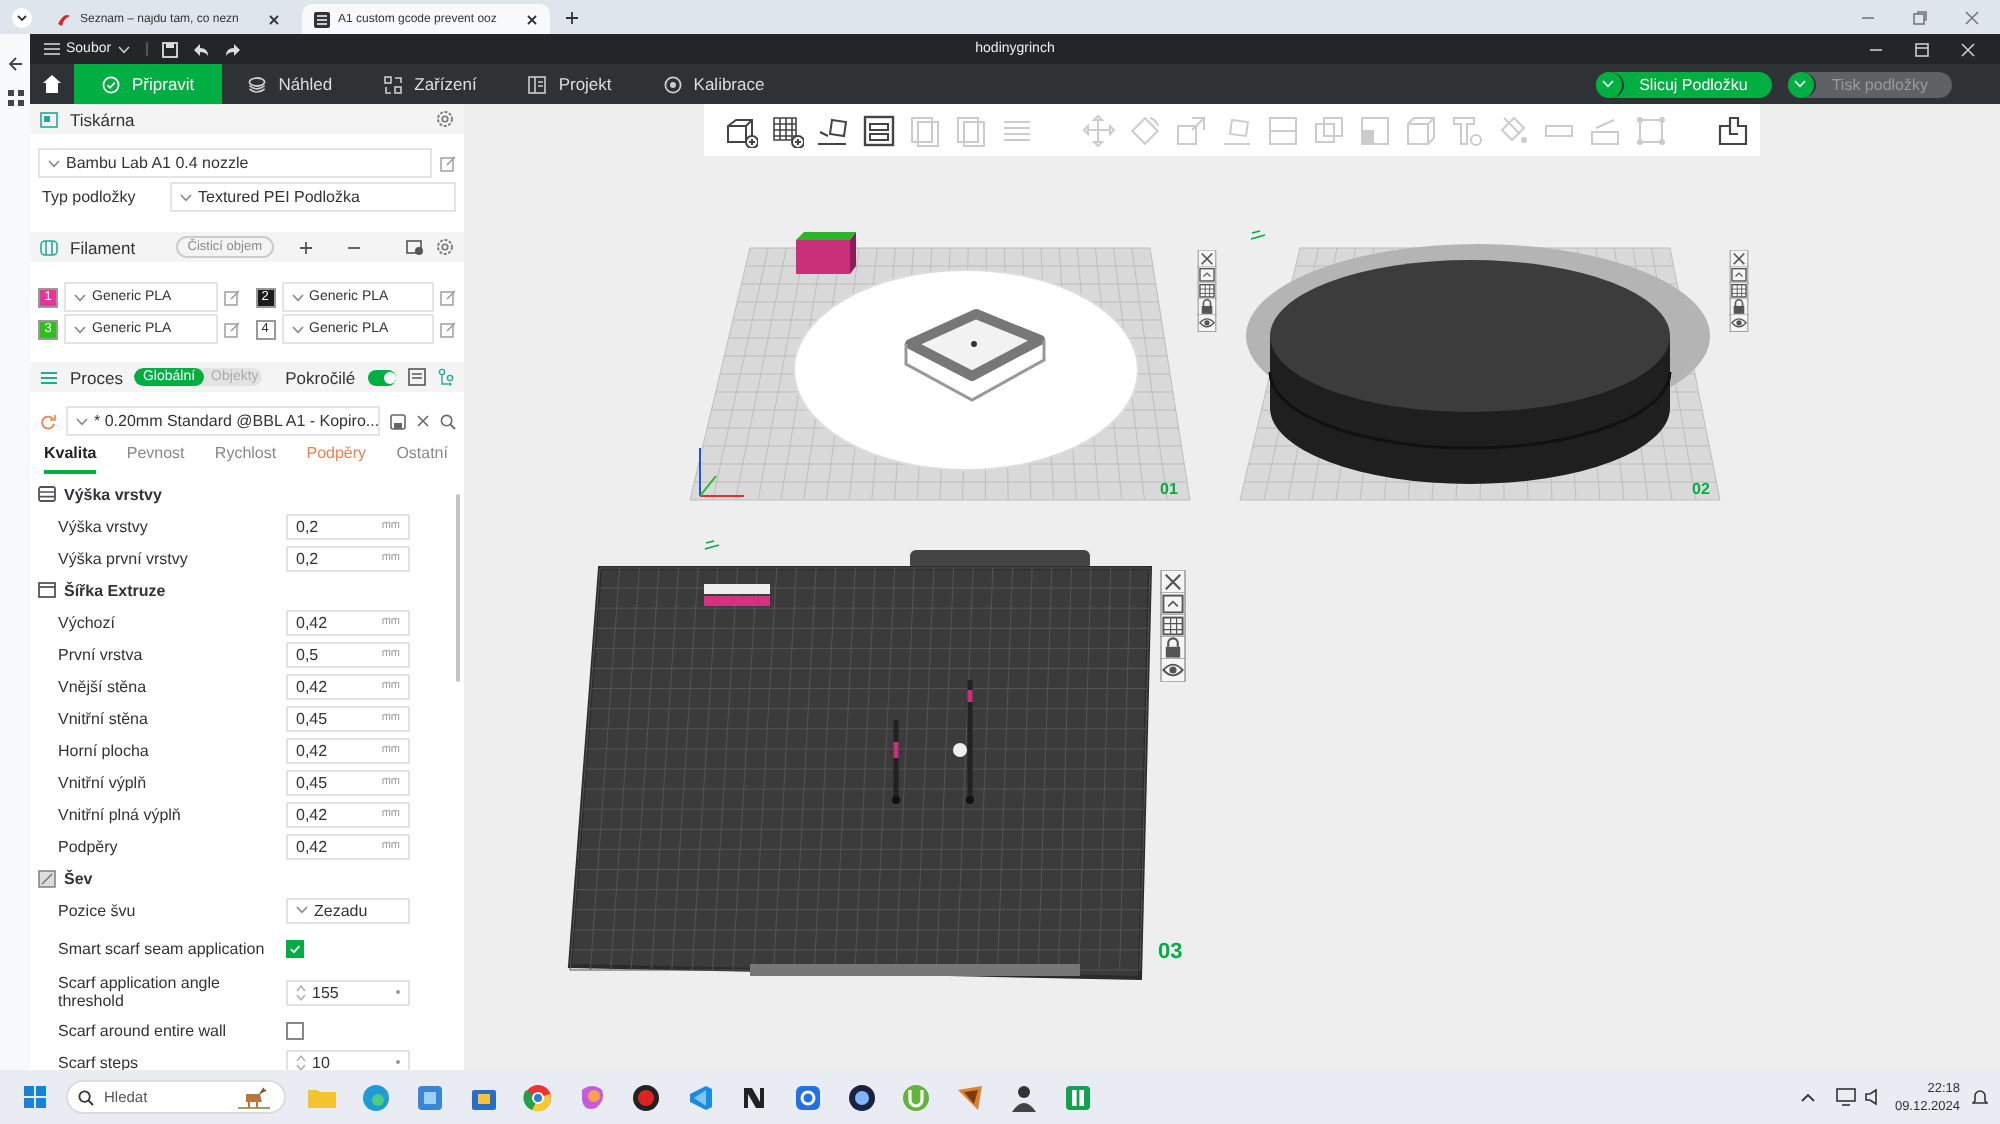 This screenshot has height=1124, width=2000. I want to click on back-arrow-icon, so click(15, 64).